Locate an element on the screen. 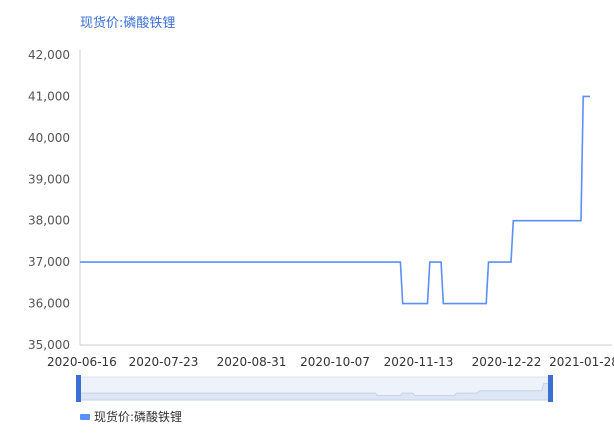 Image resolution: width=614 pixels, height=440 pixels. y-tick-label: 39,000 is located at coordinates (49, 179).